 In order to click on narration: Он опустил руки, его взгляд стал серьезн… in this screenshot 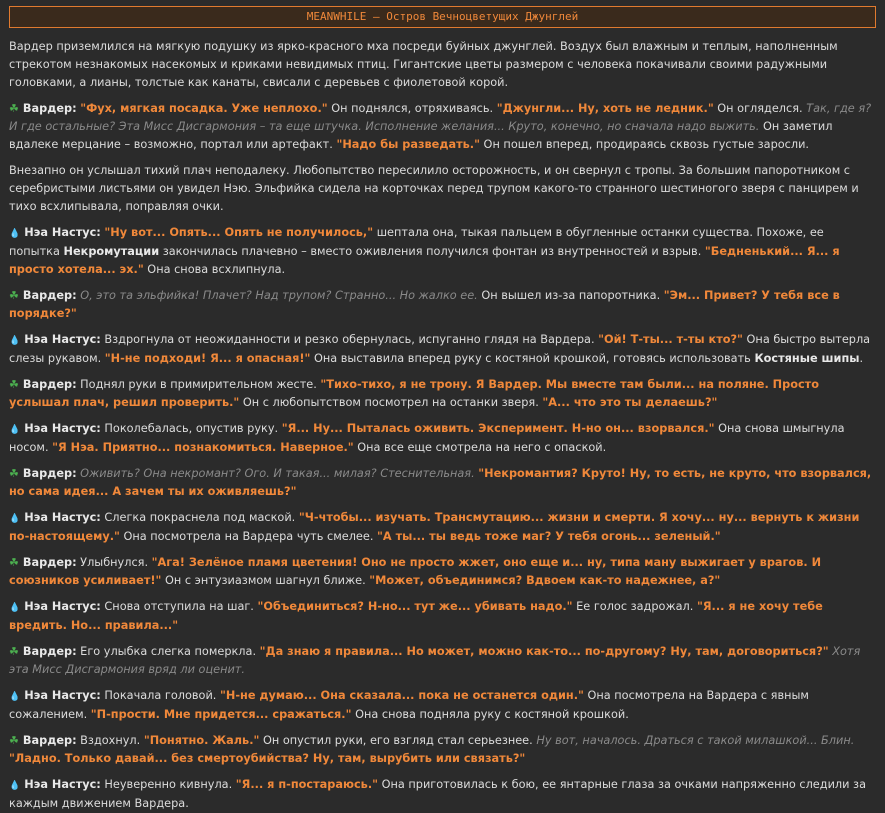, I will do `click(398, 740)`.